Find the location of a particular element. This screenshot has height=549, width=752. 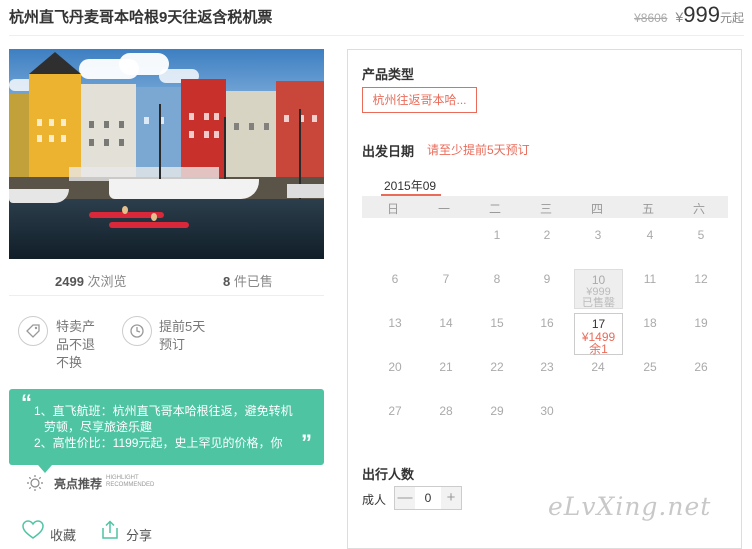

calendar-day: 8 is located at coordinates (497, 279).